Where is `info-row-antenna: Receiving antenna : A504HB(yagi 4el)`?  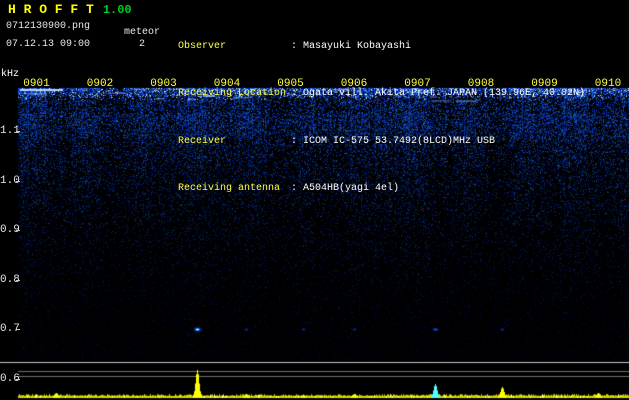 info-row-antenna: Receiving antenna : A504HB(yagi 4el) is located at coordinates (381, 188).